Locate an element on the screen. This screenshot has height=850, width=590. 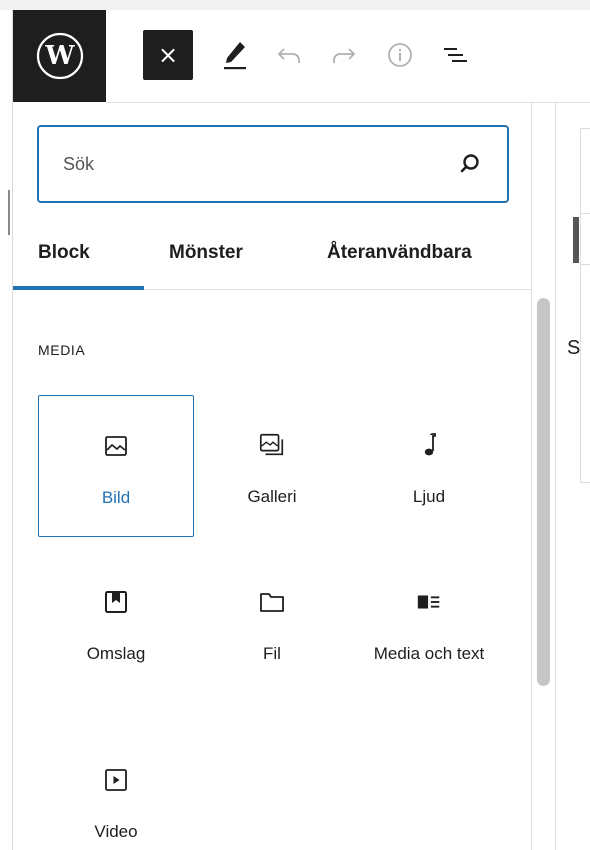
list-view-icon is located at coordinates (455, 55).